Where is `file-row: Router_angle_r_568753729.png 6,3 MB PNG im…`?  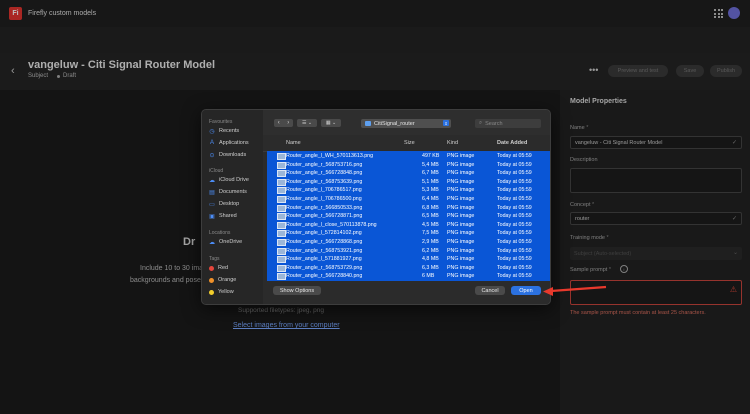 file-row: Router_angle_r_568753729.png 6,3 MB PNG im… is located at coordinates (408, 268).